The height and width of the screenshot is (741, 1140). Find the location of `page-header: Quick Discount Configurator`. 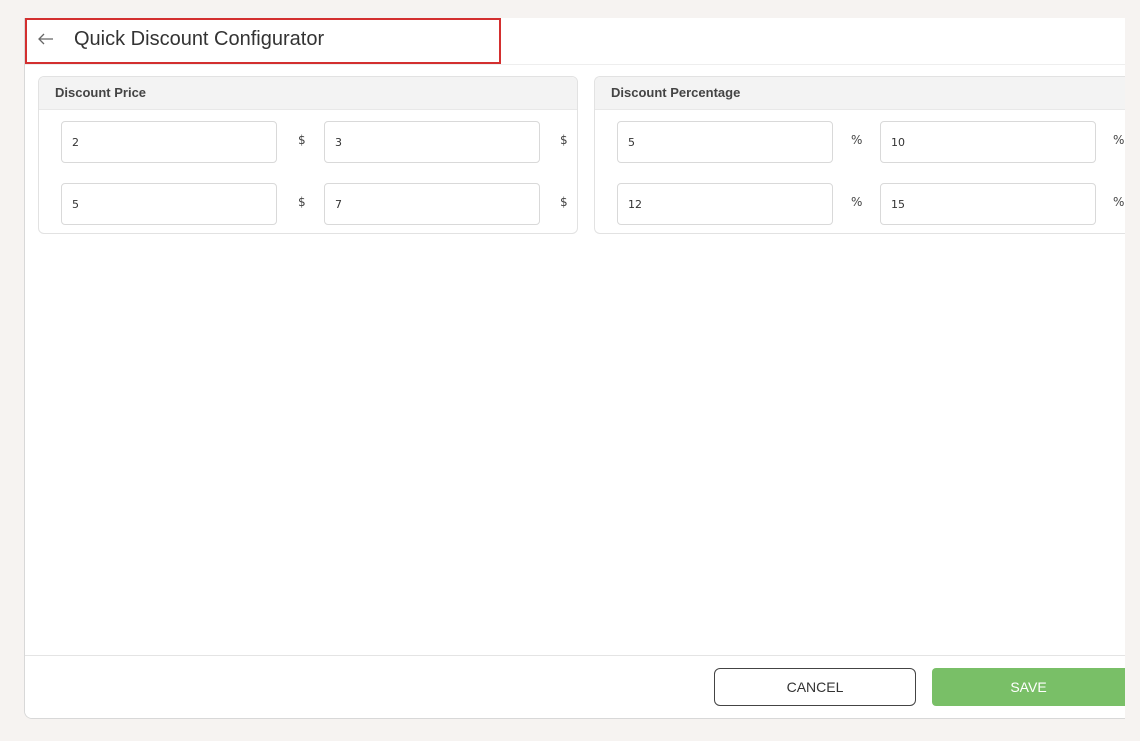

page-header: Quick Discount Configurator is located at coordinates (575, 41).